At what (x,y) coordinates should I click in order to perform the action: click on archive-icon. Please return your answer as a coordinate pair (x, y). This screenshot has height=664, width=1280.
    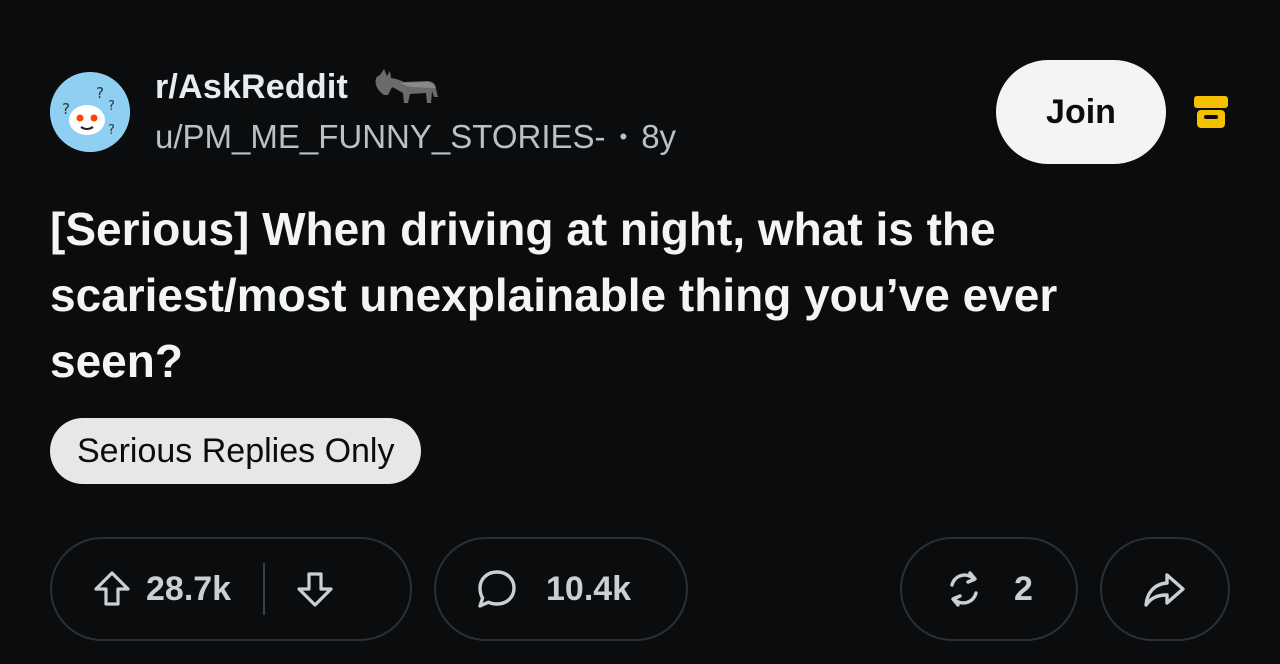
    Looking at the image, I should click on (1211, 112).